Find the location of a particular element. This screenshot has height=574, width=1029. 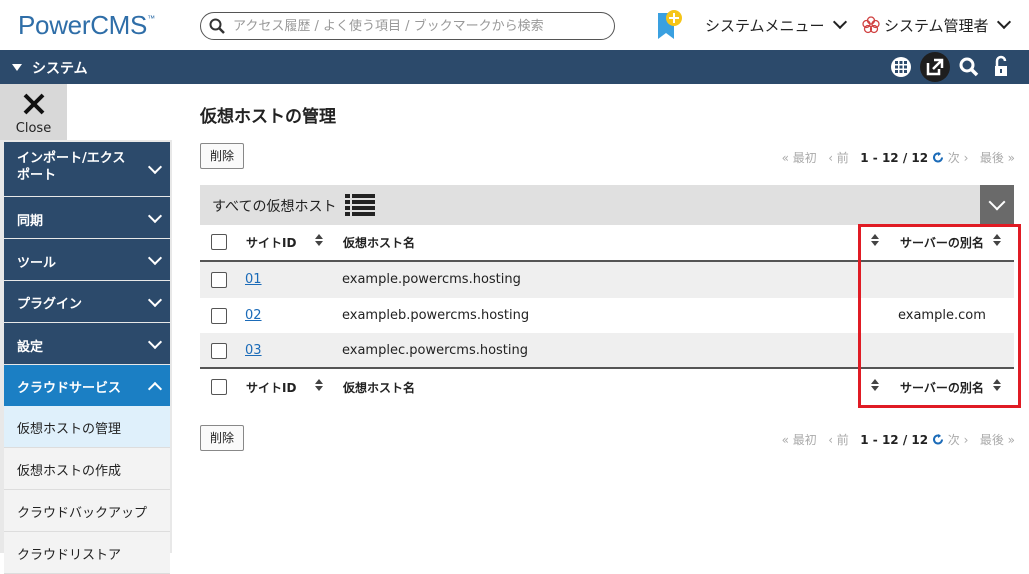

host-name: examplec.powercms.hosting is located at coordinates (435, 350).